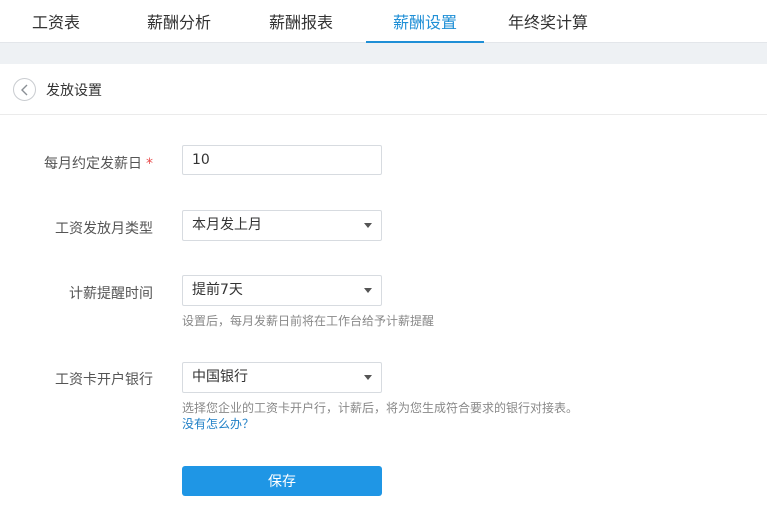 The image size is (767, 531). I want to click on pay-month-type-value: 本月发上月, so click(227, 225).